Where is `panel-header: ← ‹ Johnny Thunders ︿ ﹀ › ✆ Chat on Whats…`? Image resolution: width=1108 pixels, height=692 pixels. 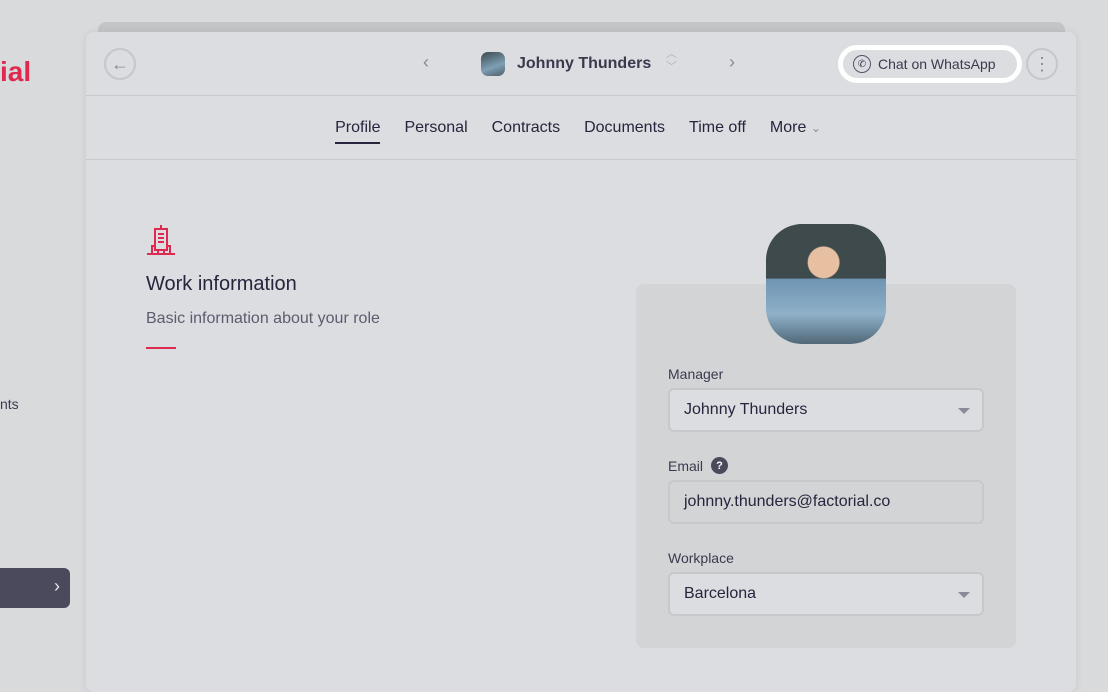
panel-header: ← ‹ Johnny Thunders ︿ ﹀ › ✆ Chat on Whats… is located at coordinates (581, 64).